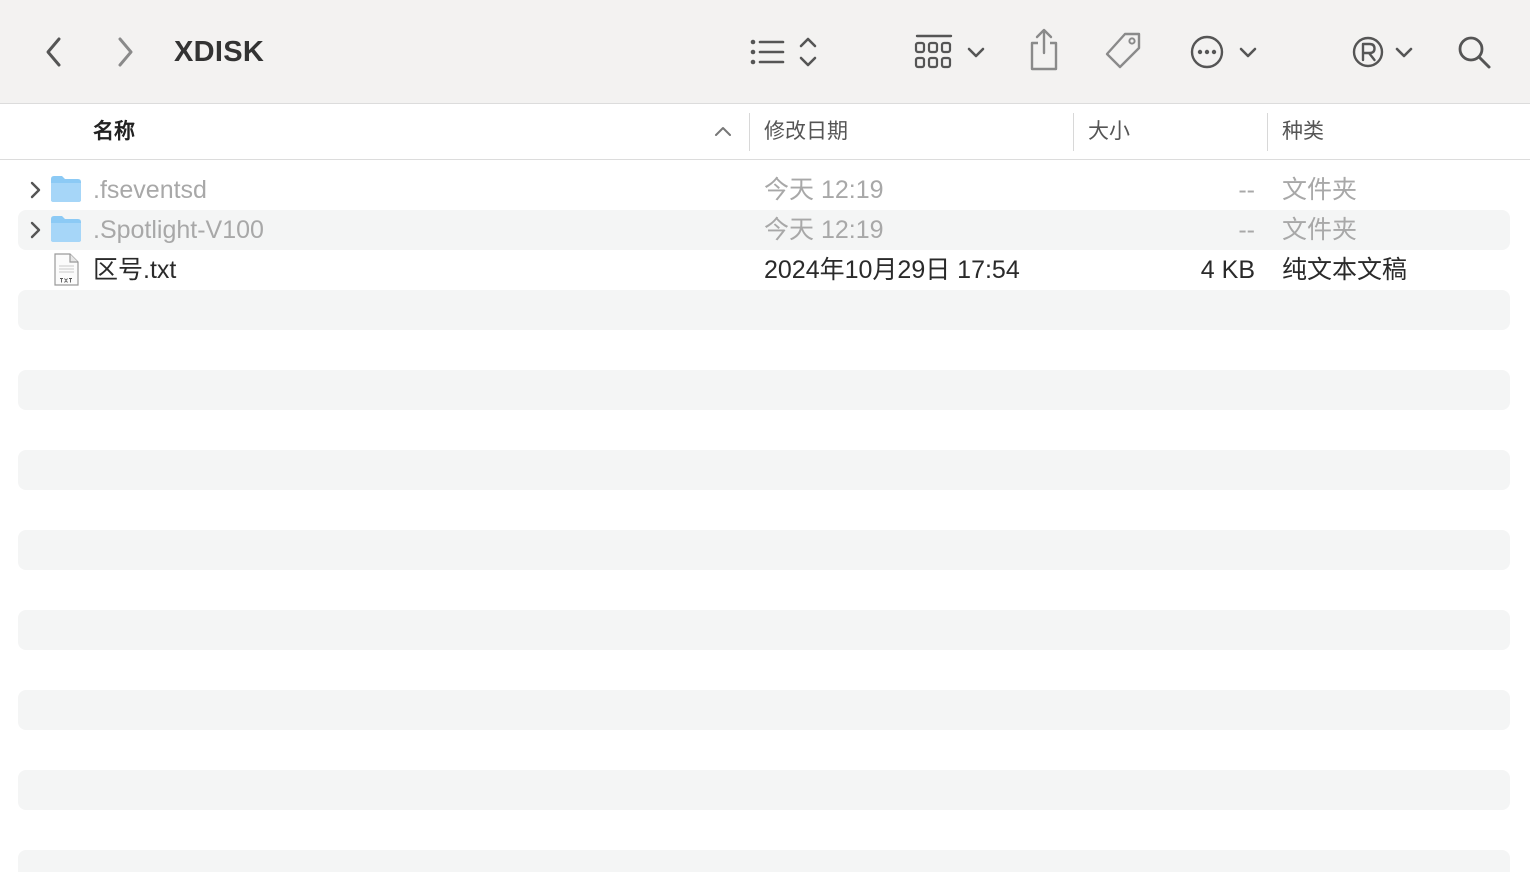  I want to click on registered-icon, so click(1382, 52).